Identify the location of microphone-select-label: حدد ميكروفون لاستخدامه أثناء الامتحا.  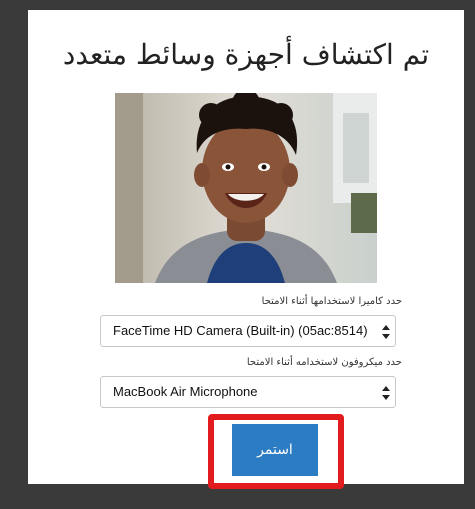
(324, 362).